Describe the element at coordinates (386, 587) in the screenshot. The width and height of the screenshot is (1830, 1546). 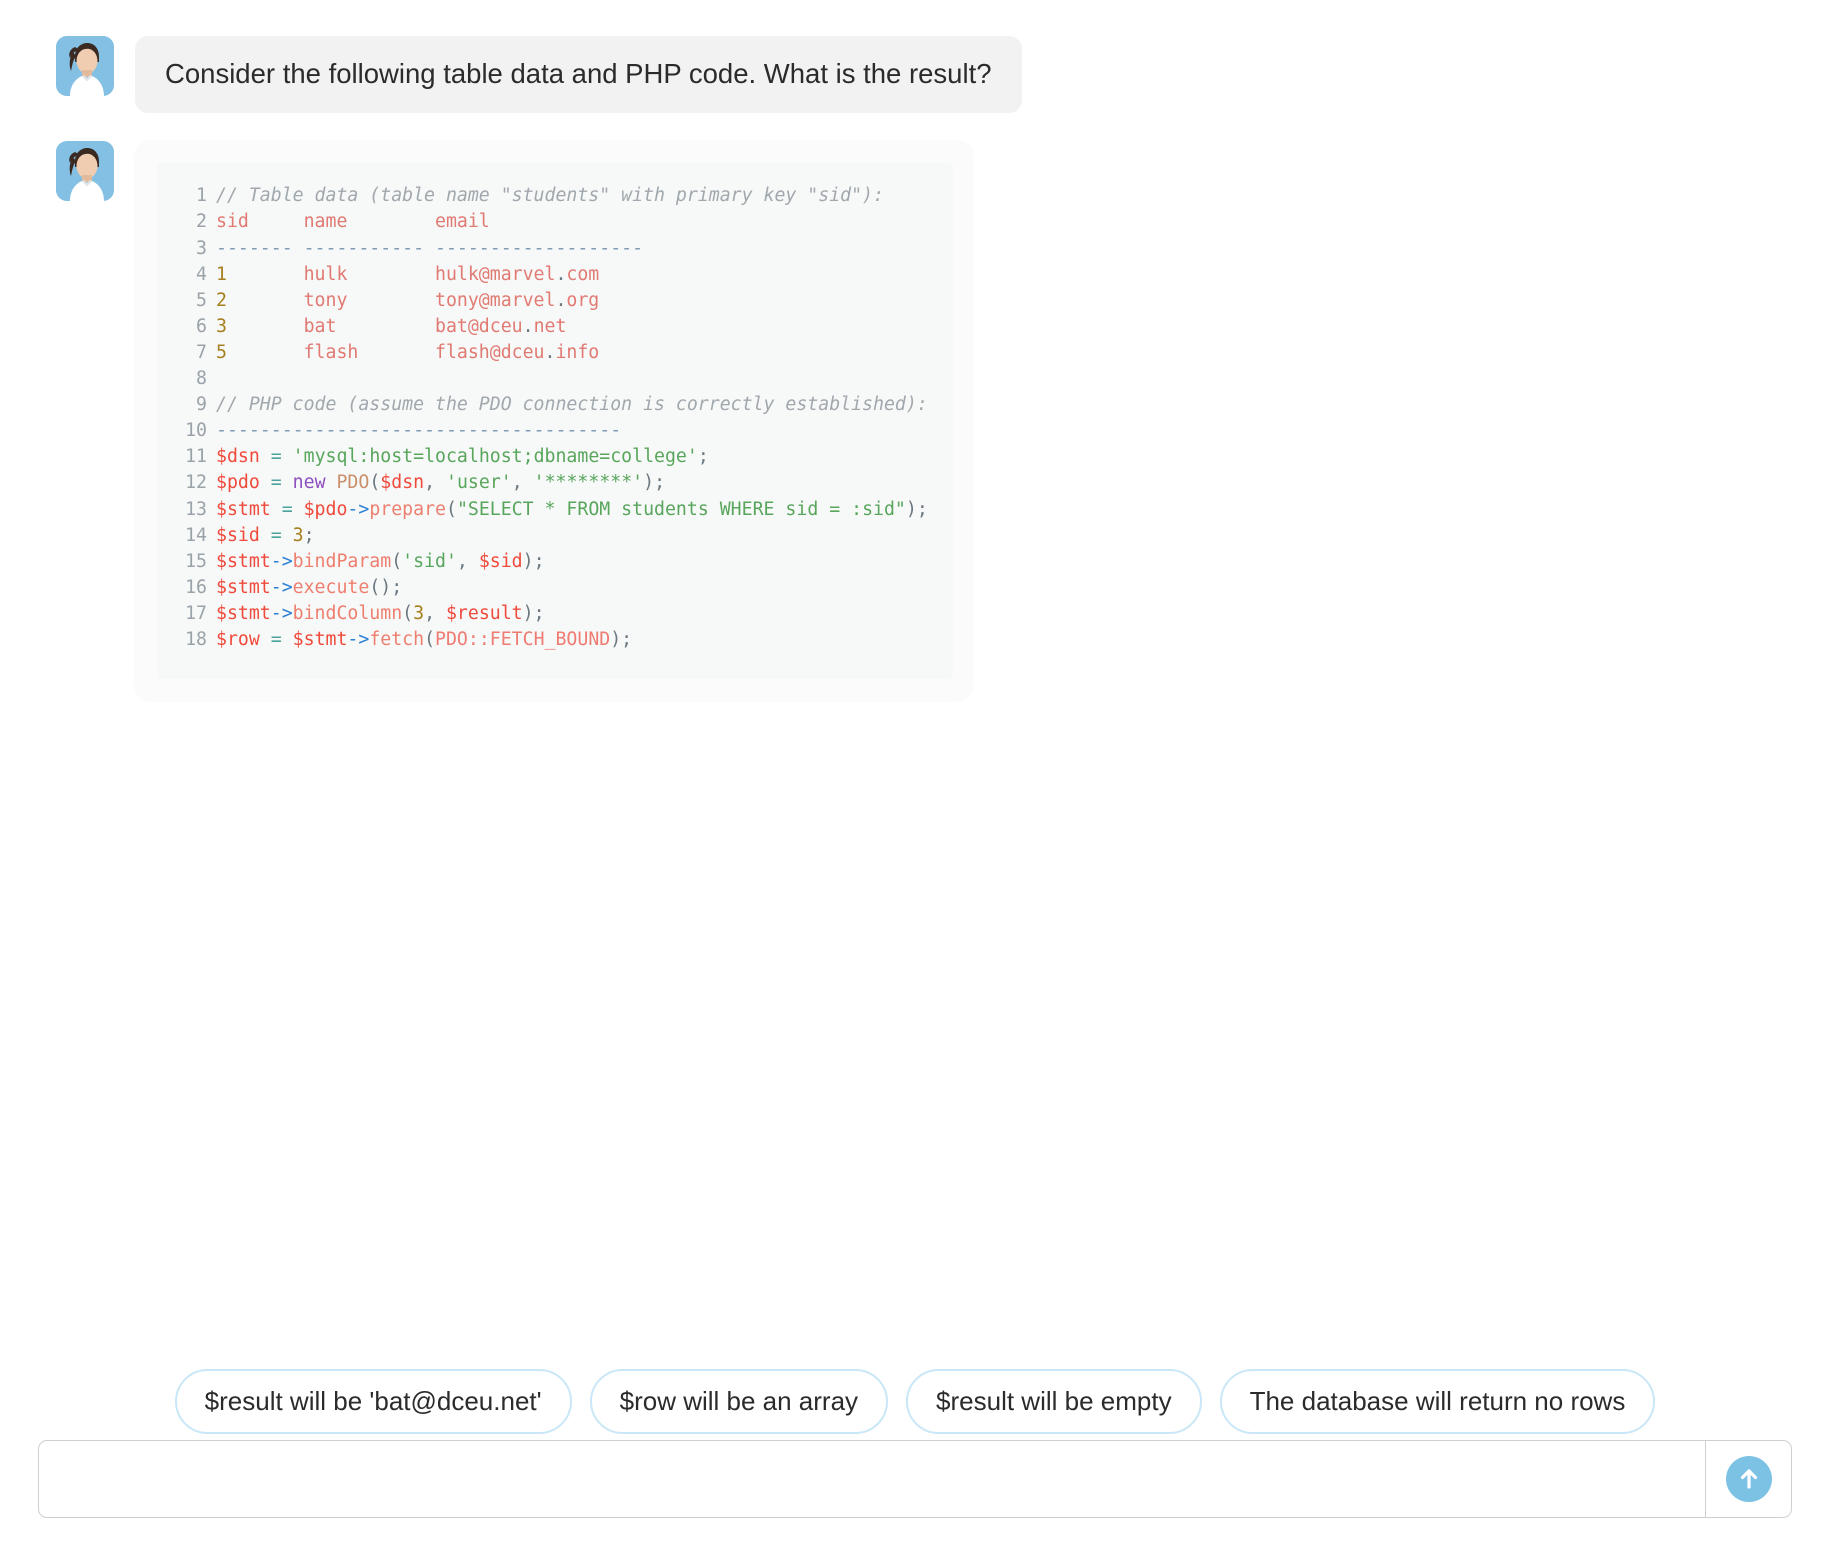
I see `code-token: ();` at that location.